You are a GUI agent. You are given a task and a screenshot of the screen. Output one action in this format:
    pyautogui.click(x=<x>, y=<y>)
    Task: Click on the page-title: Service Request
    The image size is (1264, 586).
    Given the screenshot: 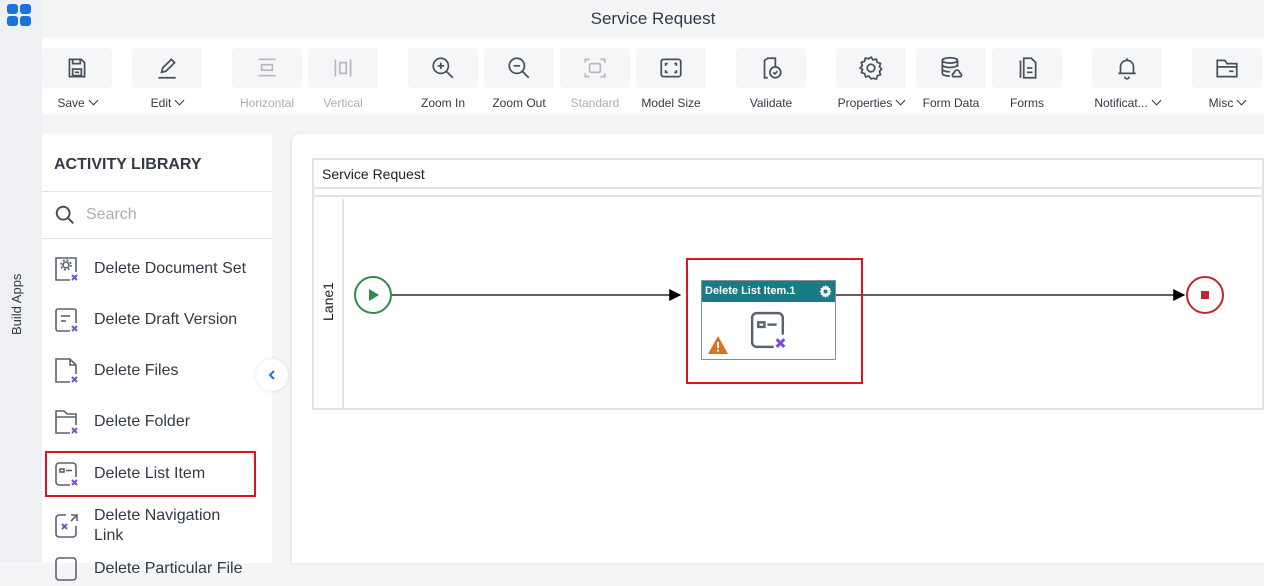 What is the action you would take?
    pyautogui.click(x=653, y=18)
    